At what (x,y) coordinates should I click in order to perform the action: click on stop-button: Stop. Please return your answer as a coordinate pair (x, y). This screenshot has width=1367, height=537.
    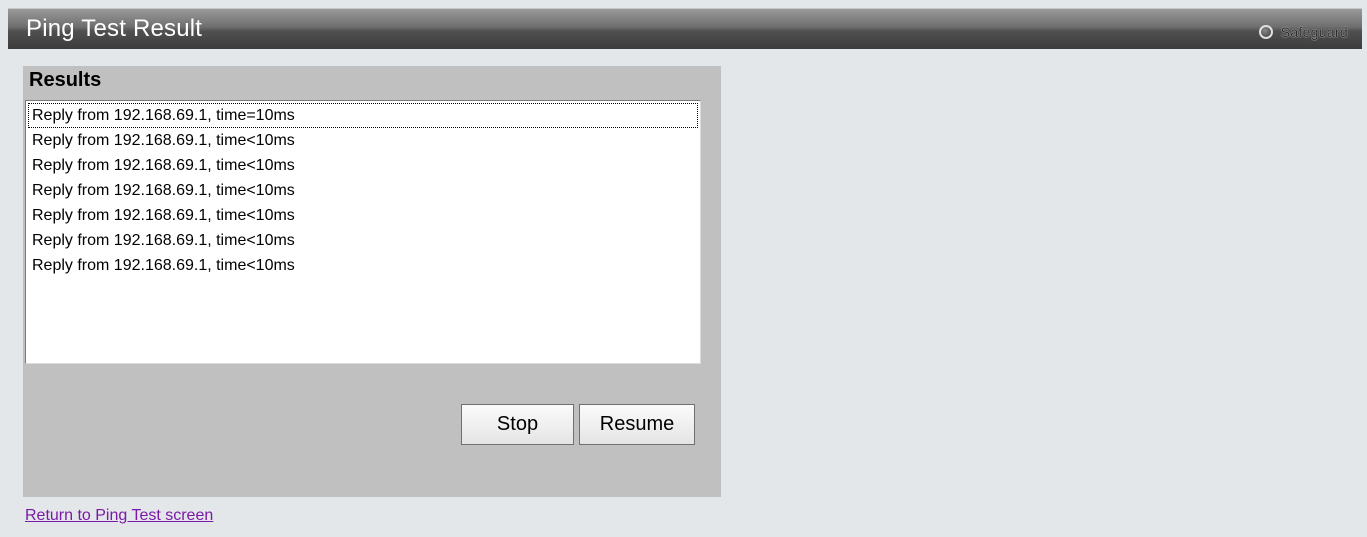
    Looking at the image, I should click on (517, 424).